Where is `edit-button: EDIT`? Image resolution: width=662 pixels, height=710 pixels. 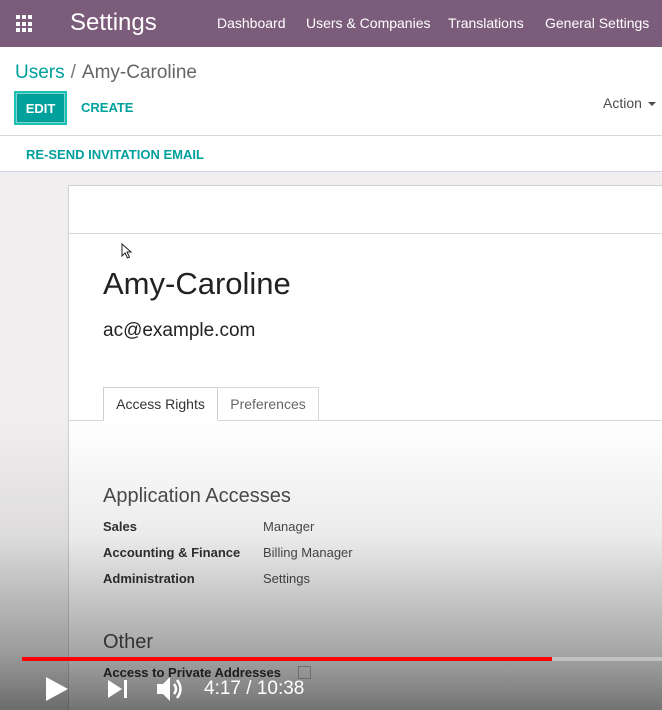 edit-button: EDIT is located at coordinates (40, 108).